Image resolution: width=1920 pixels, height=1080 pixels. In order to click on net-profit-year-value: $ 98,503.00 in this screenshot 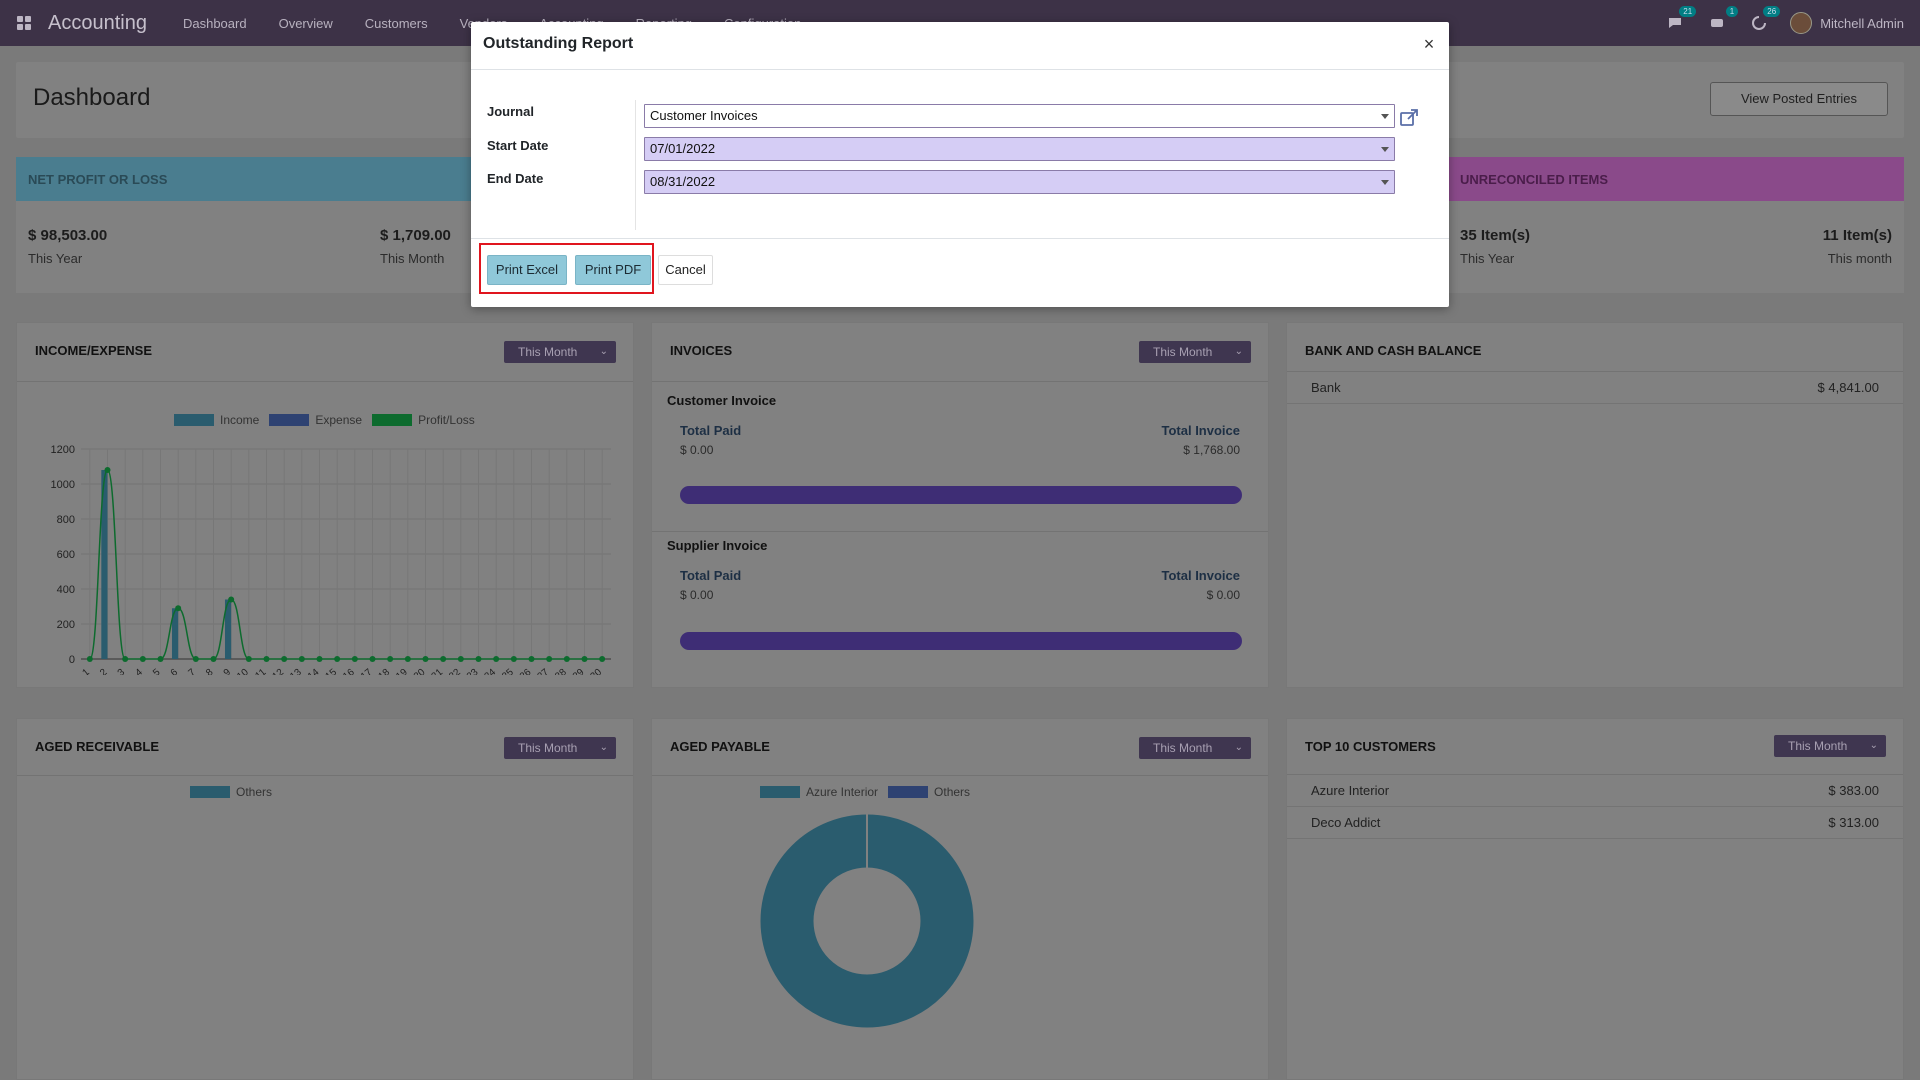, I will do `click(68, 235)`.